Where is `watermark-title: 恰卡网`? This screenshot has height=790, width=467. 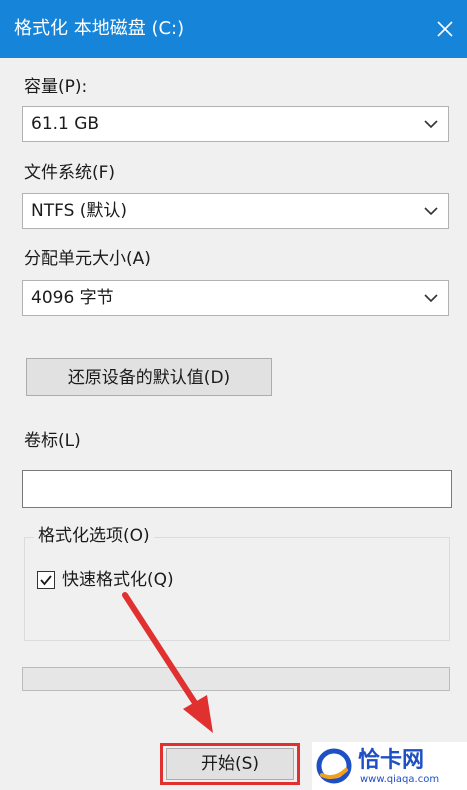 watermark-title: 恰卡网 is located at coordinates (391, 760).